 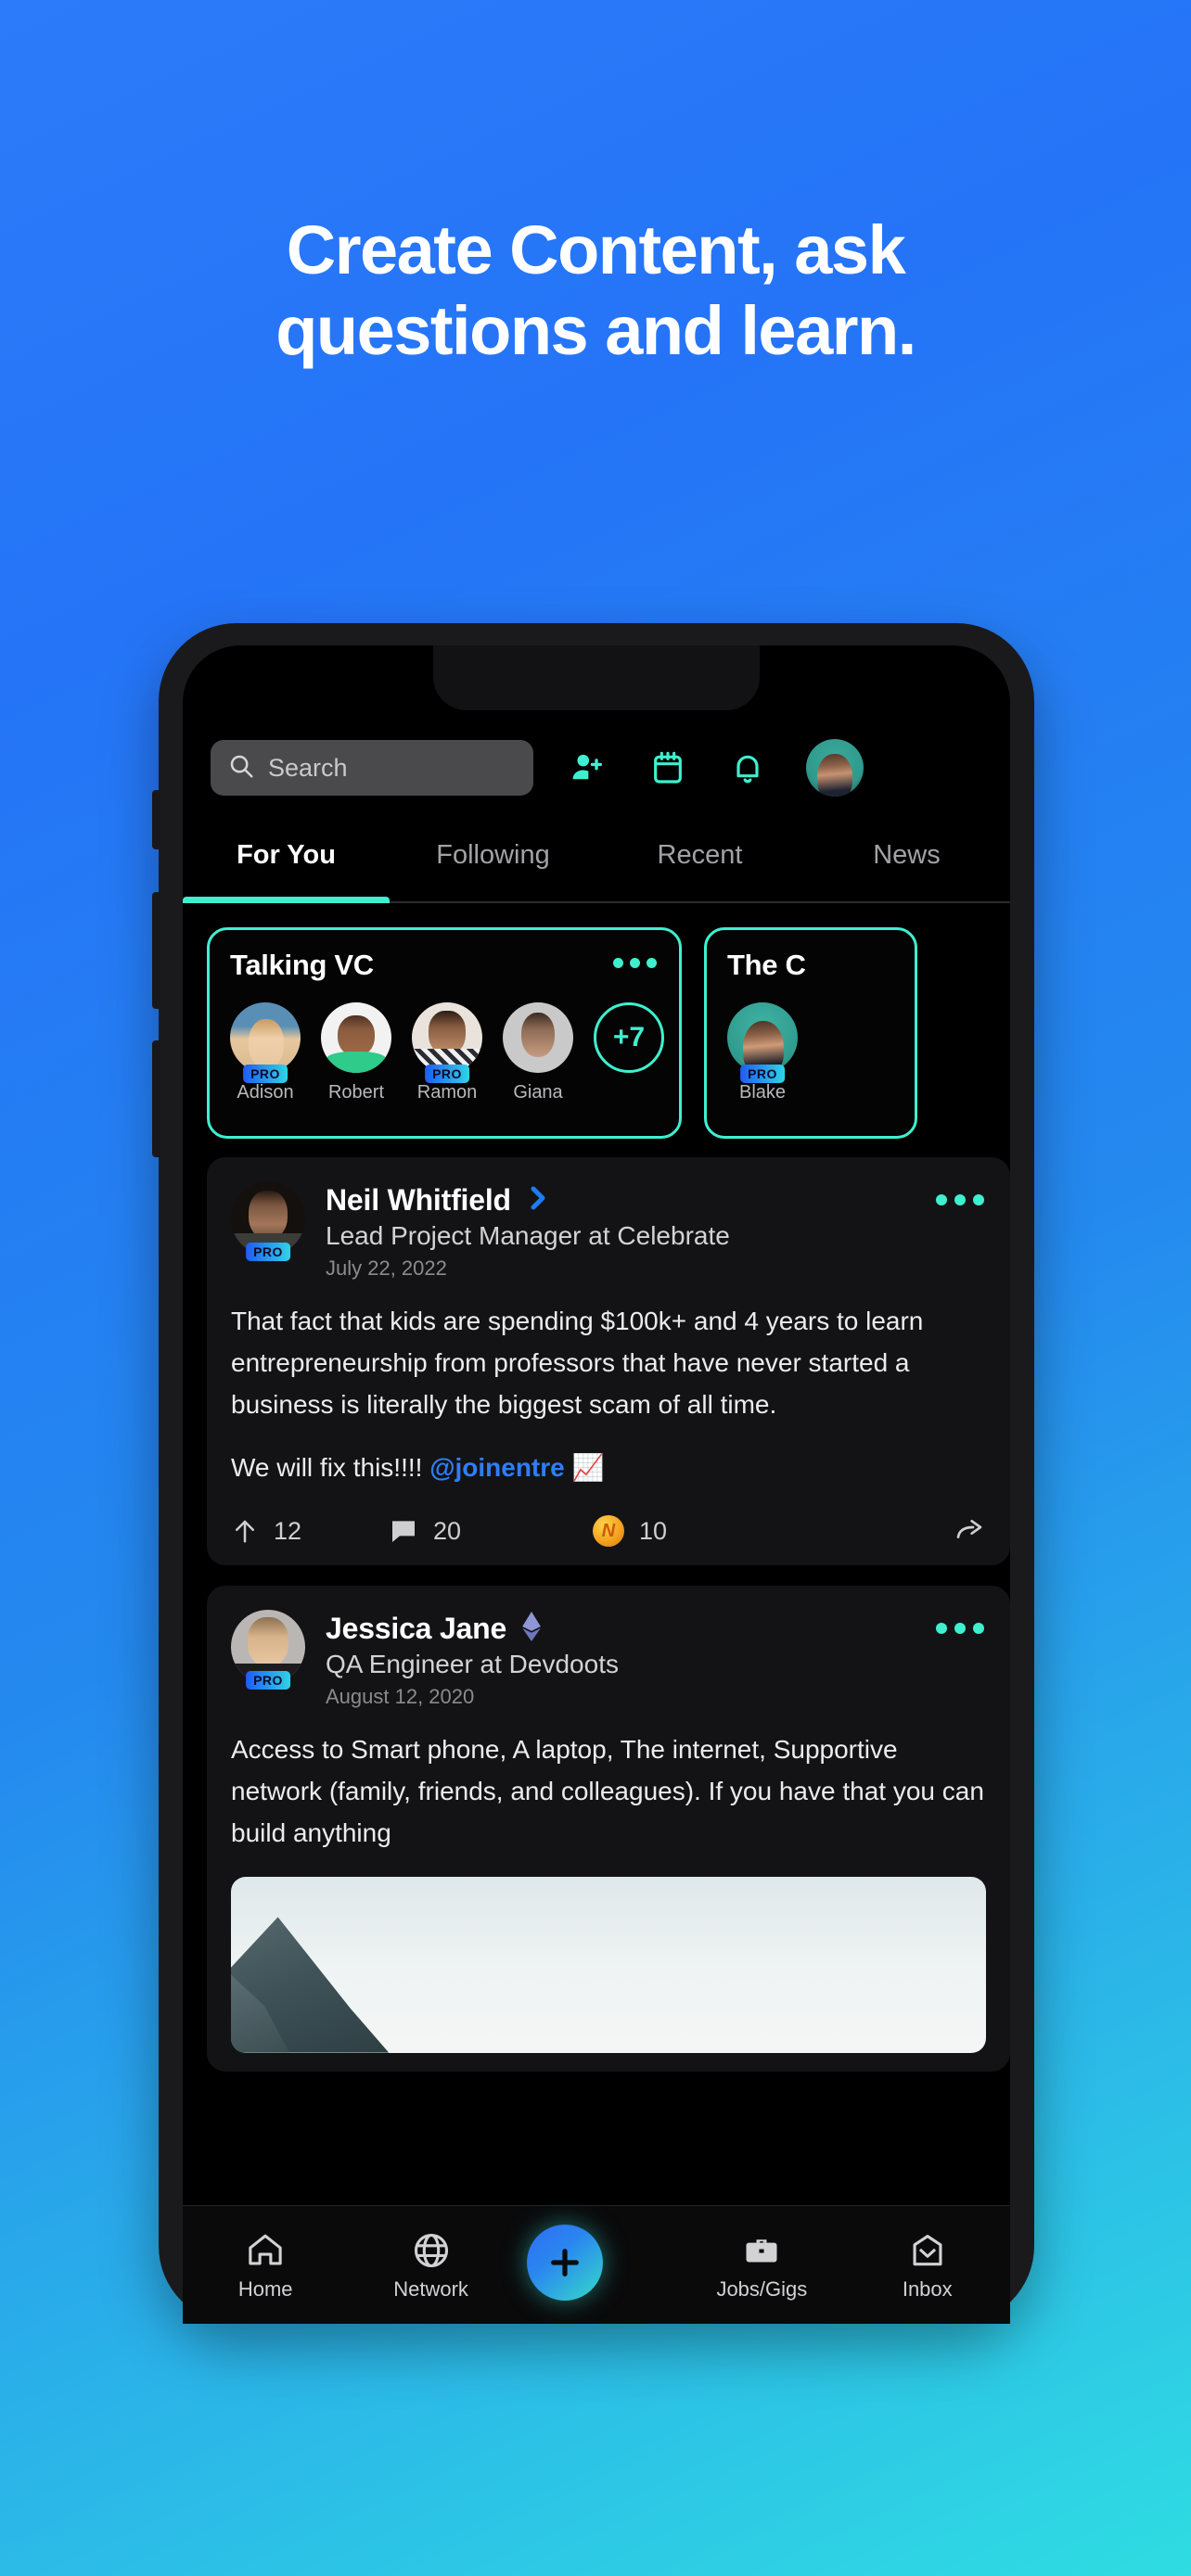 I want to click on bell-icon, so click(x=747, y=767).